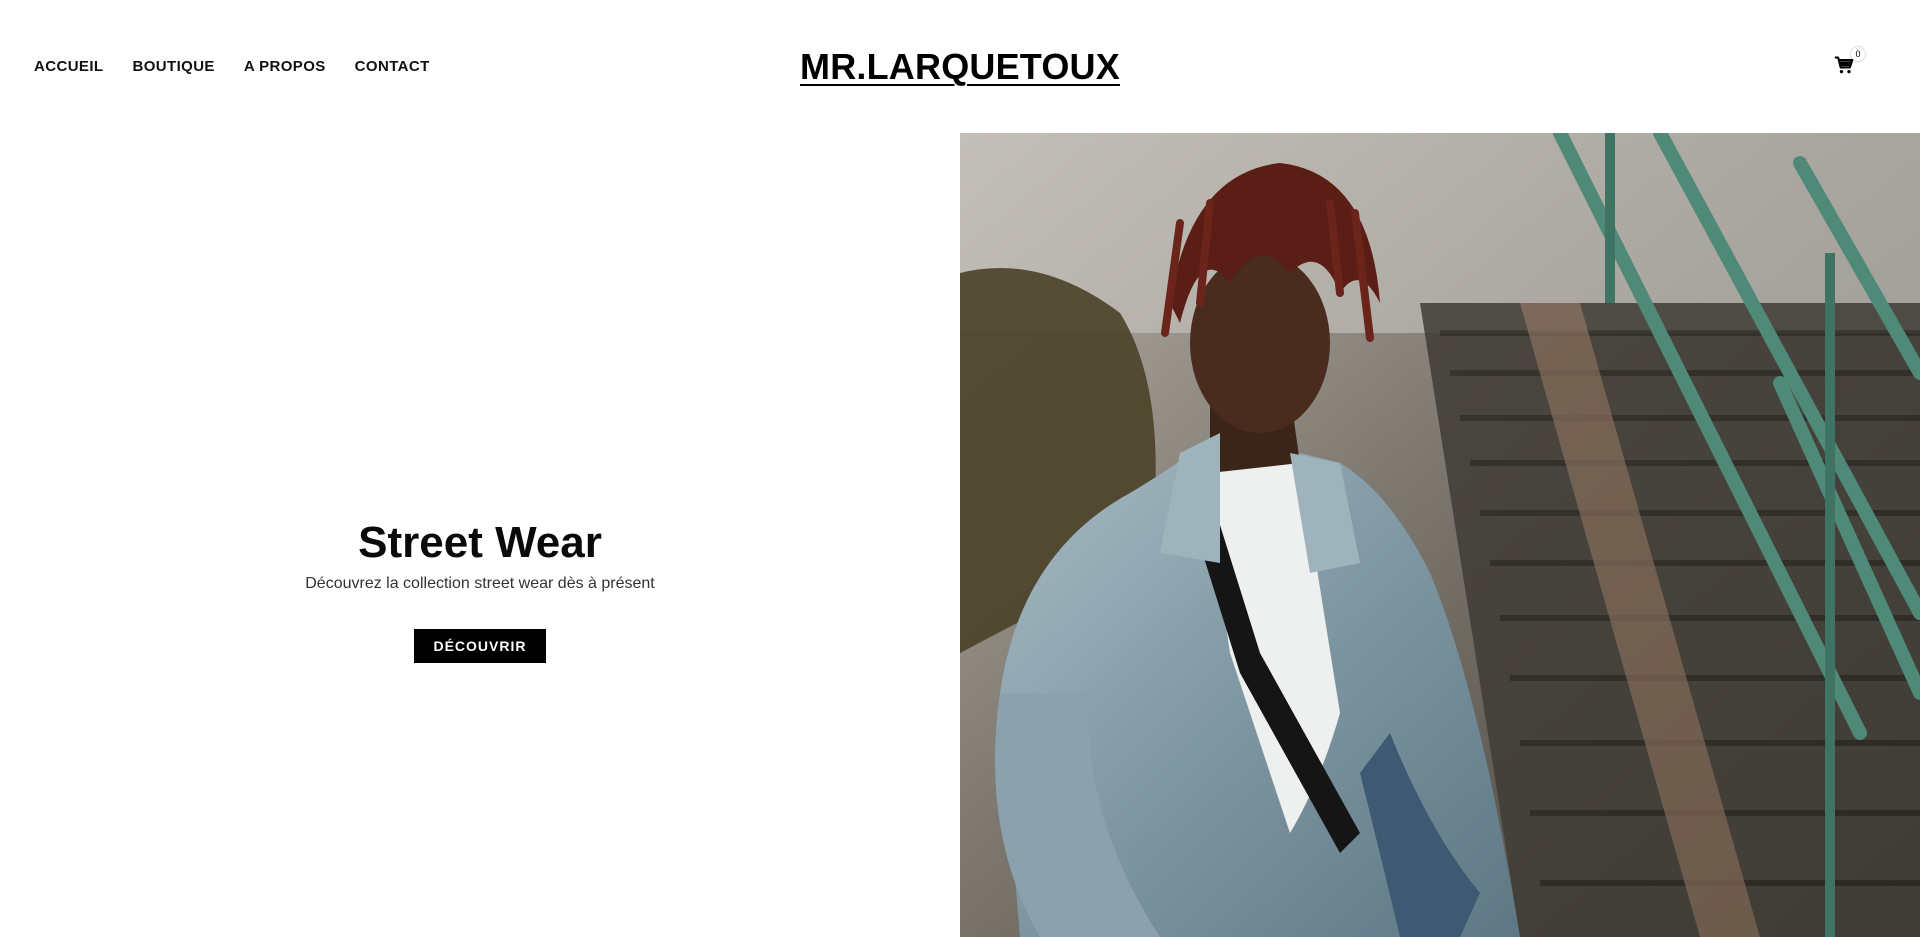  Describe the element at coordinates (232, 67) in the screenshot. I see `main-nav: ACCUEIL BOUTIQUE A PROPOS CONTACT` at that location.